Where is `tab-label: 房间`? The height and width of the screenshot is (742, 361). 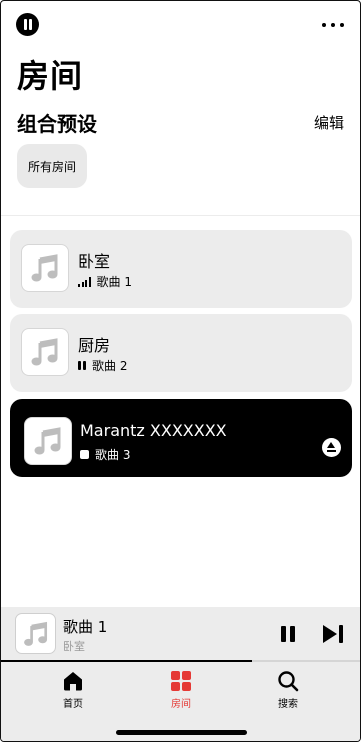 tab-label: 房间 is located at coordinates (181, 704).